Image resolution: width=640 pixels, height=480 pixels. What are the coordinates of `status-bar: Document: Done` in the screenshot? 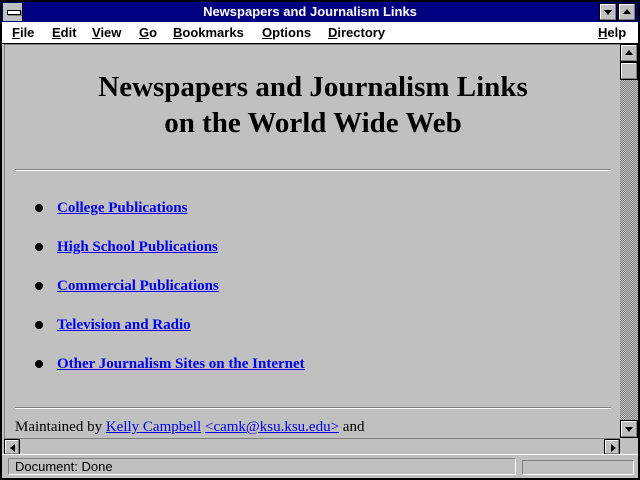 It's located at (320, 466).